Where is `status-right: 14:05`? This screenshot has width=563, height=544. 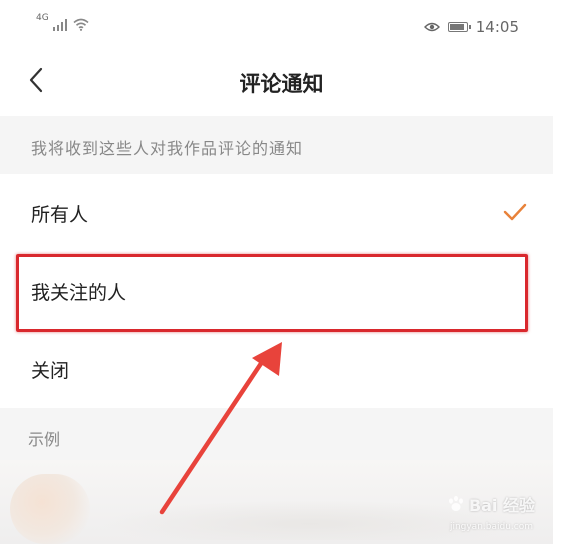 status-right: 14:05 is located at coordinates (471, 27).